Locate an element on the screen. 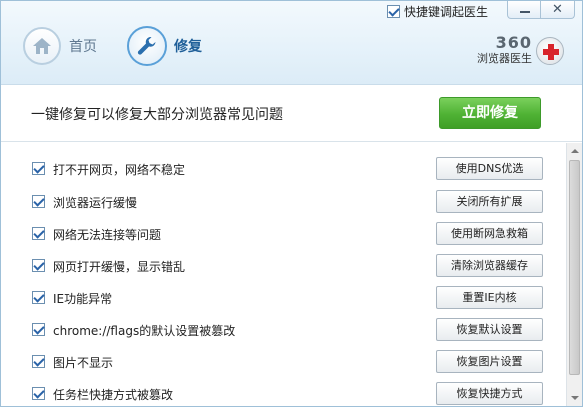 The width and height of the screenshot is (583, 407). repair-summary-bar: 一键修复可以修复大部分浏览器常见问题 立即修复 is located at coordinates (291, 114).